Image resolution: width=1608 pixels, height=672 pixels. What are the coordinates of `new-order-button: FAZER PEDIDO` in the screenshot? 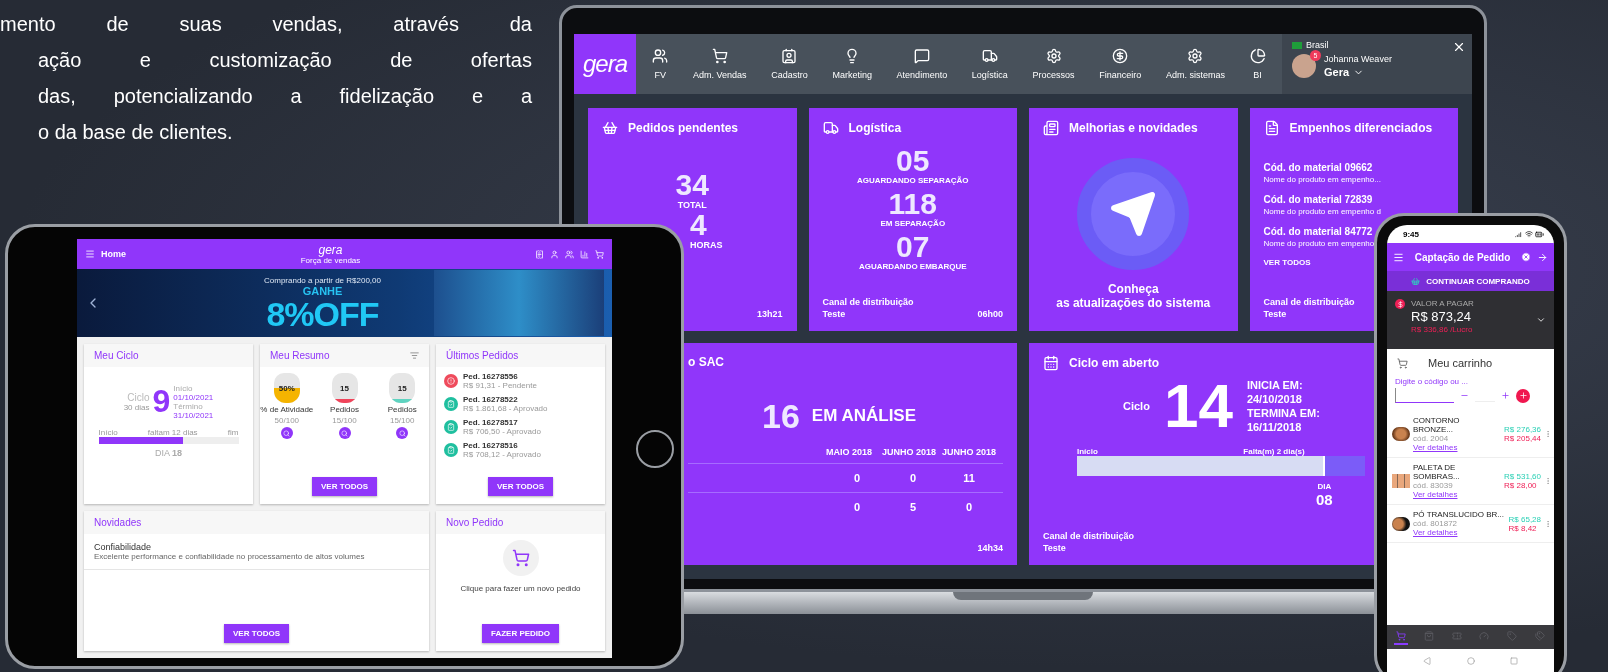 It's located at (520, 633).